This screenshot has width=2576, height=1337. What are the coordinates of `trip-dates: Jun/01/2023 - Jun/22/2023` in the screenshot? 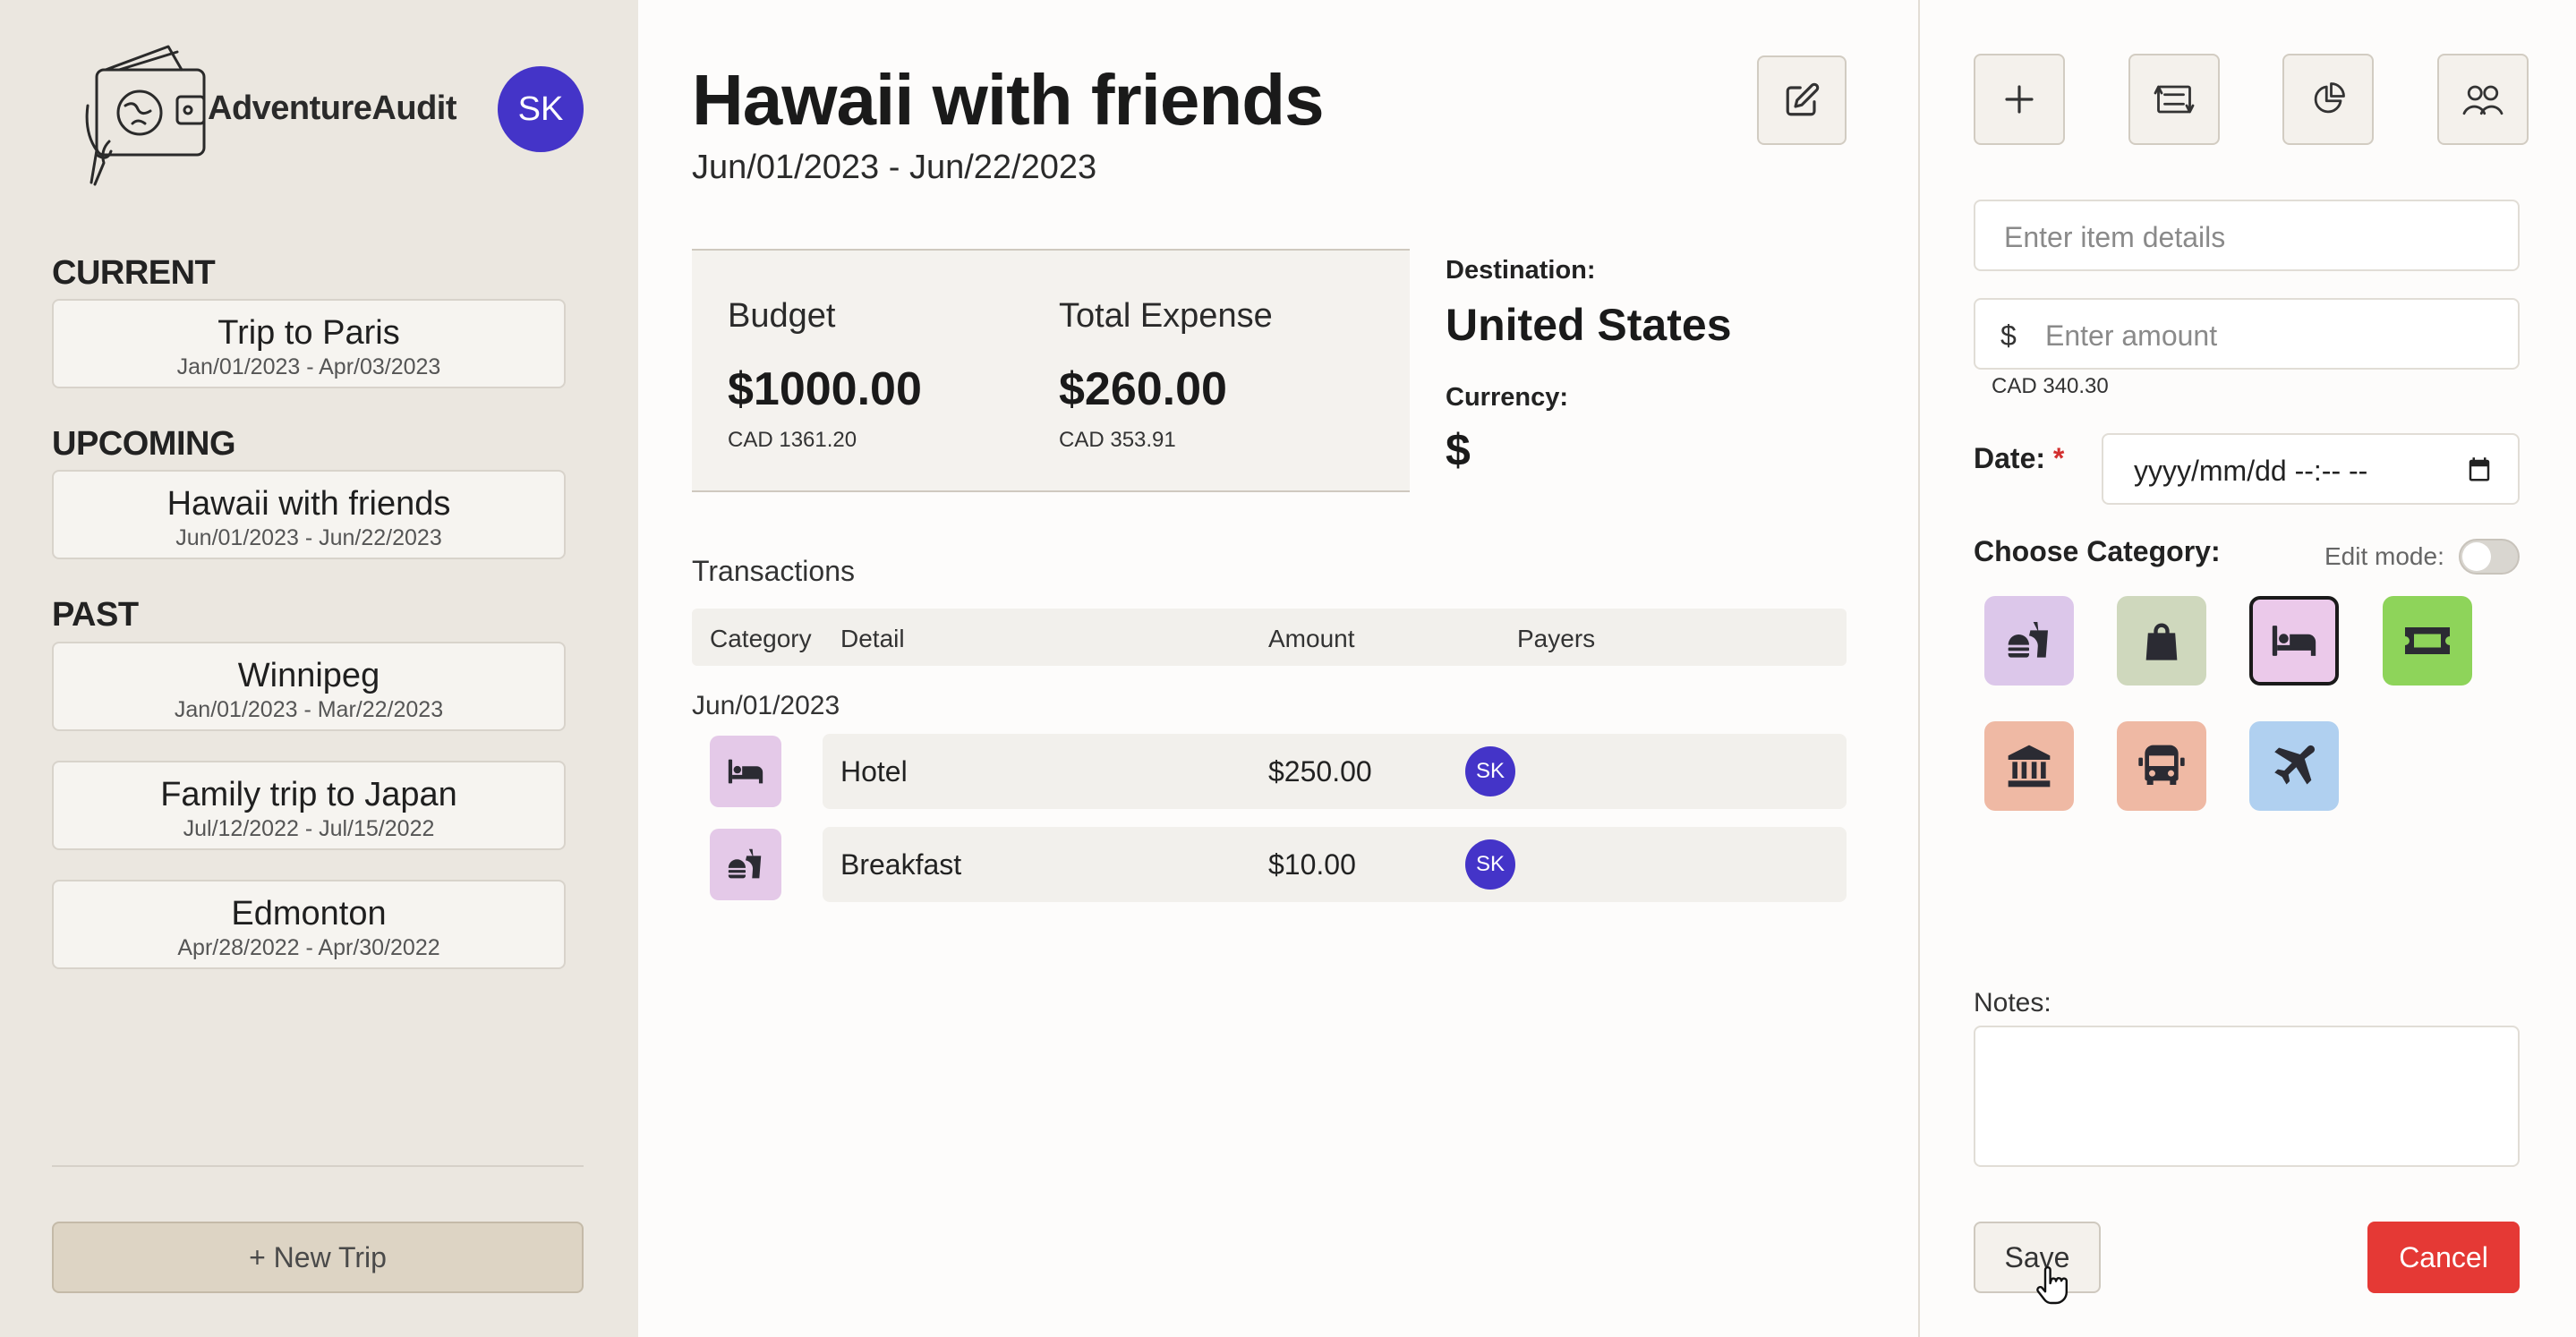 It's located at (308, 538).